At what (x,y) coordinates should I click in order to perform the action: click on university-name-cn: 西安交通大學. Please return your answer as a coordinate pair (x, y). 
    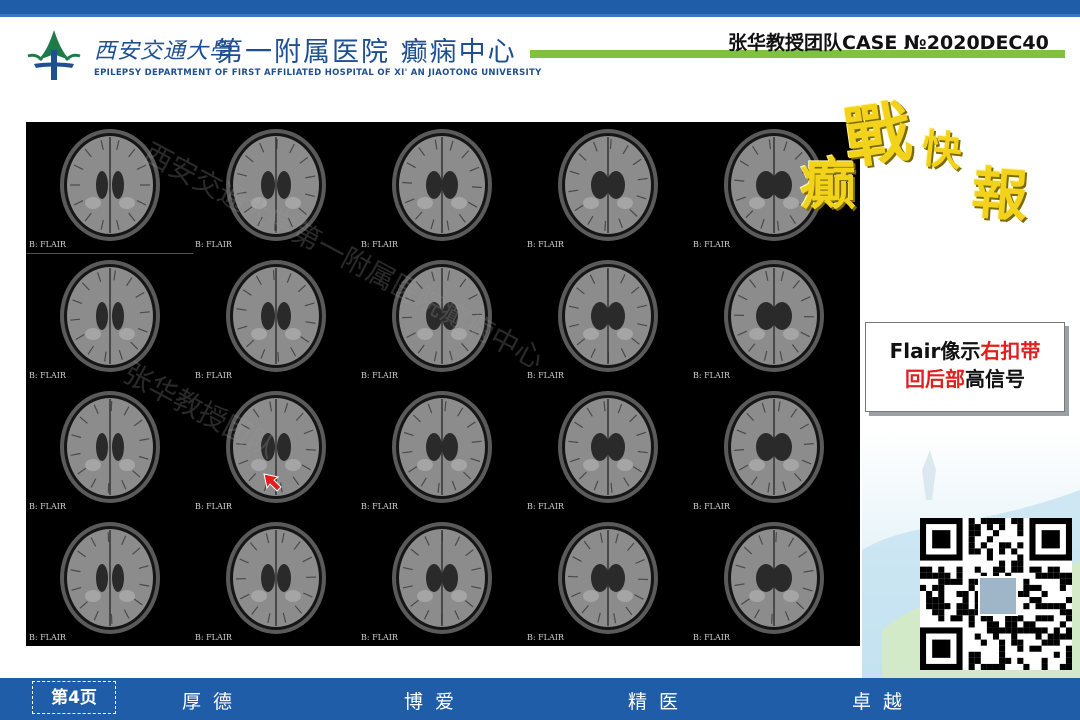
    Looking at the image, I should click on (163, 51).